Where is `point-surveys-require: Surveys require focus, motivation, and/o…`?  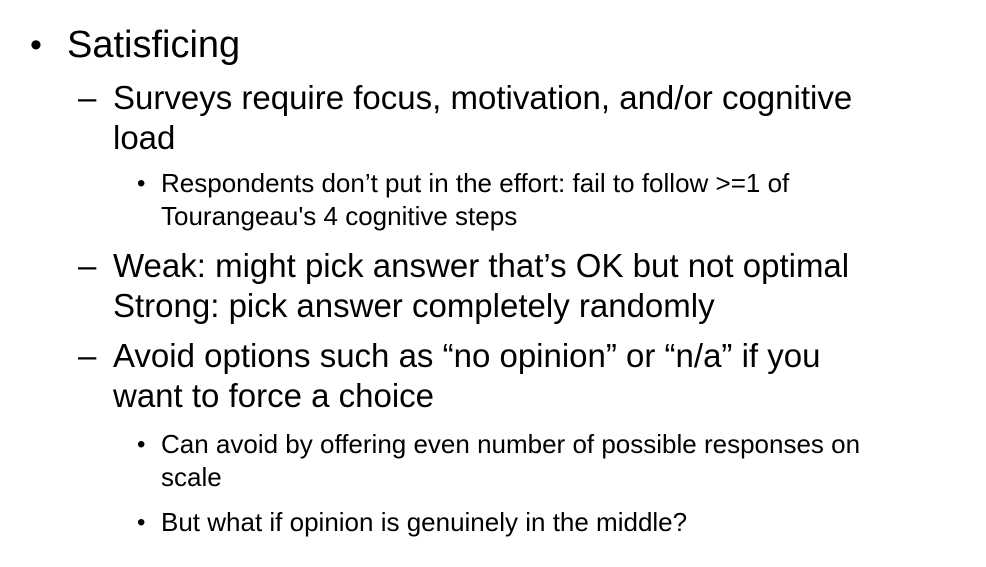 point-surveys-require: Surveys require focus, motivation, and/o… is located at coordinates (482, 118).